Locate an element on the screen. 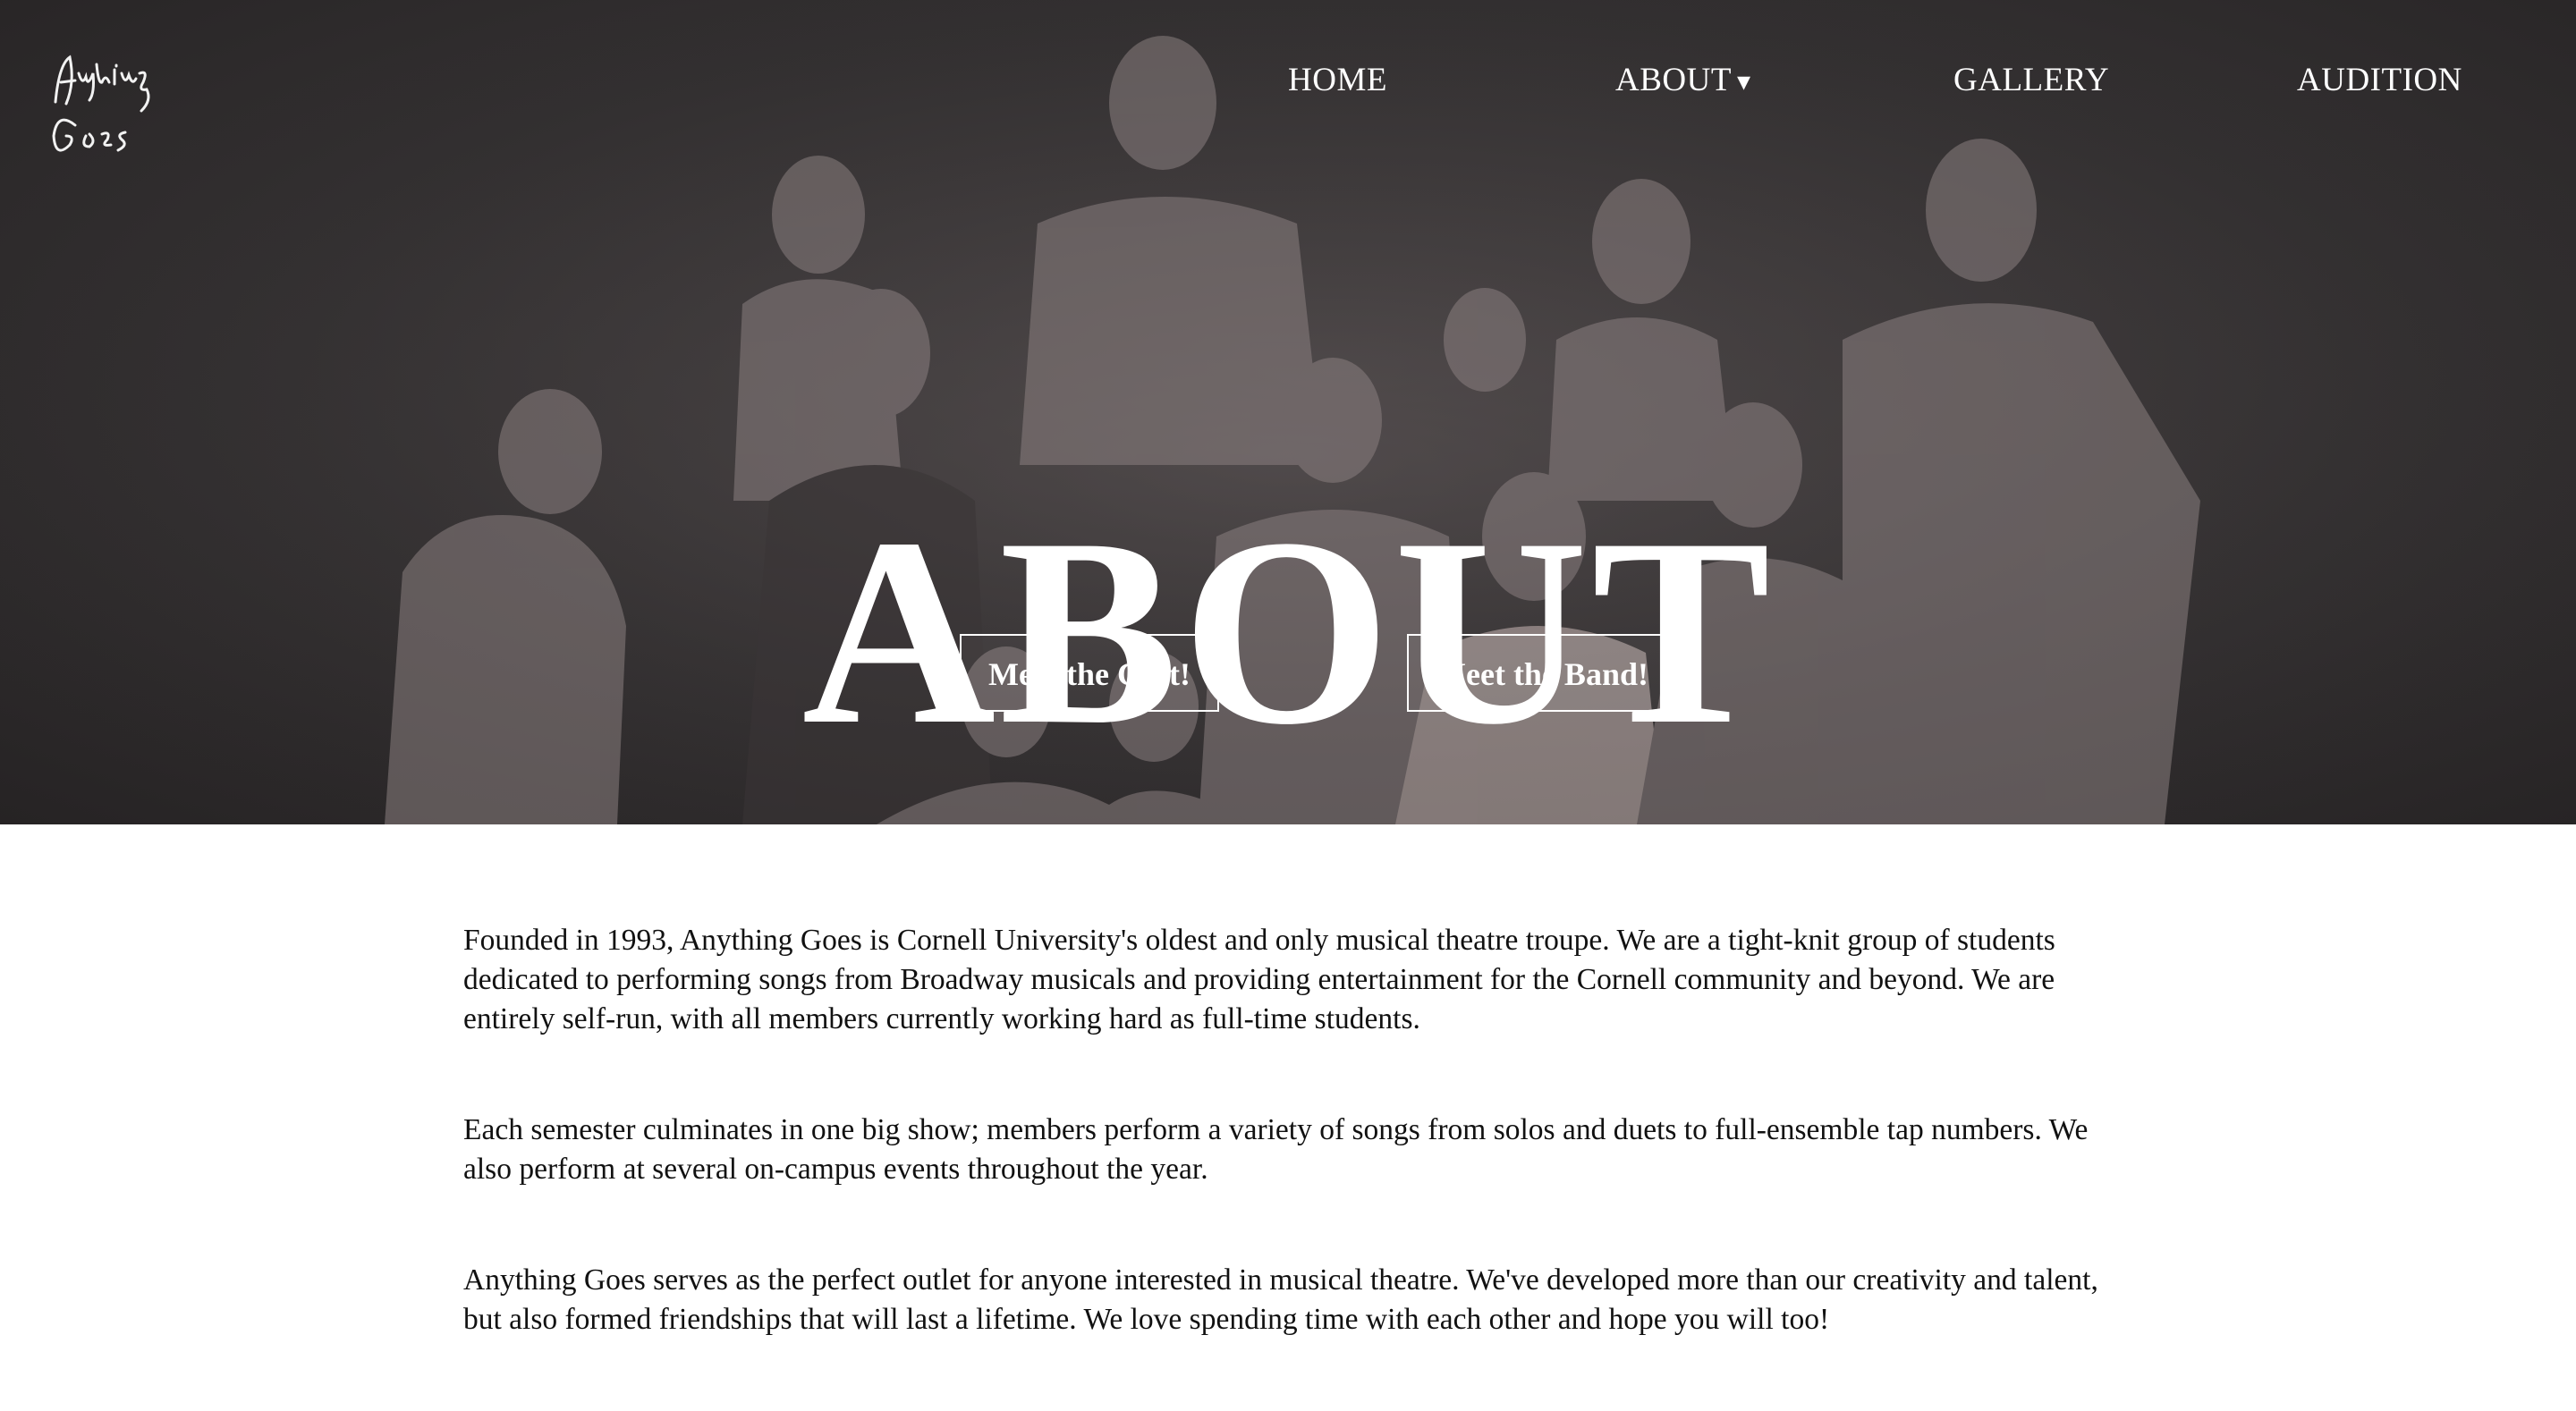 The width and height of the screenshot is (2576, 1411). meet-the-cast-button: Meet the Cast! is located at coordinates (1089, 673).